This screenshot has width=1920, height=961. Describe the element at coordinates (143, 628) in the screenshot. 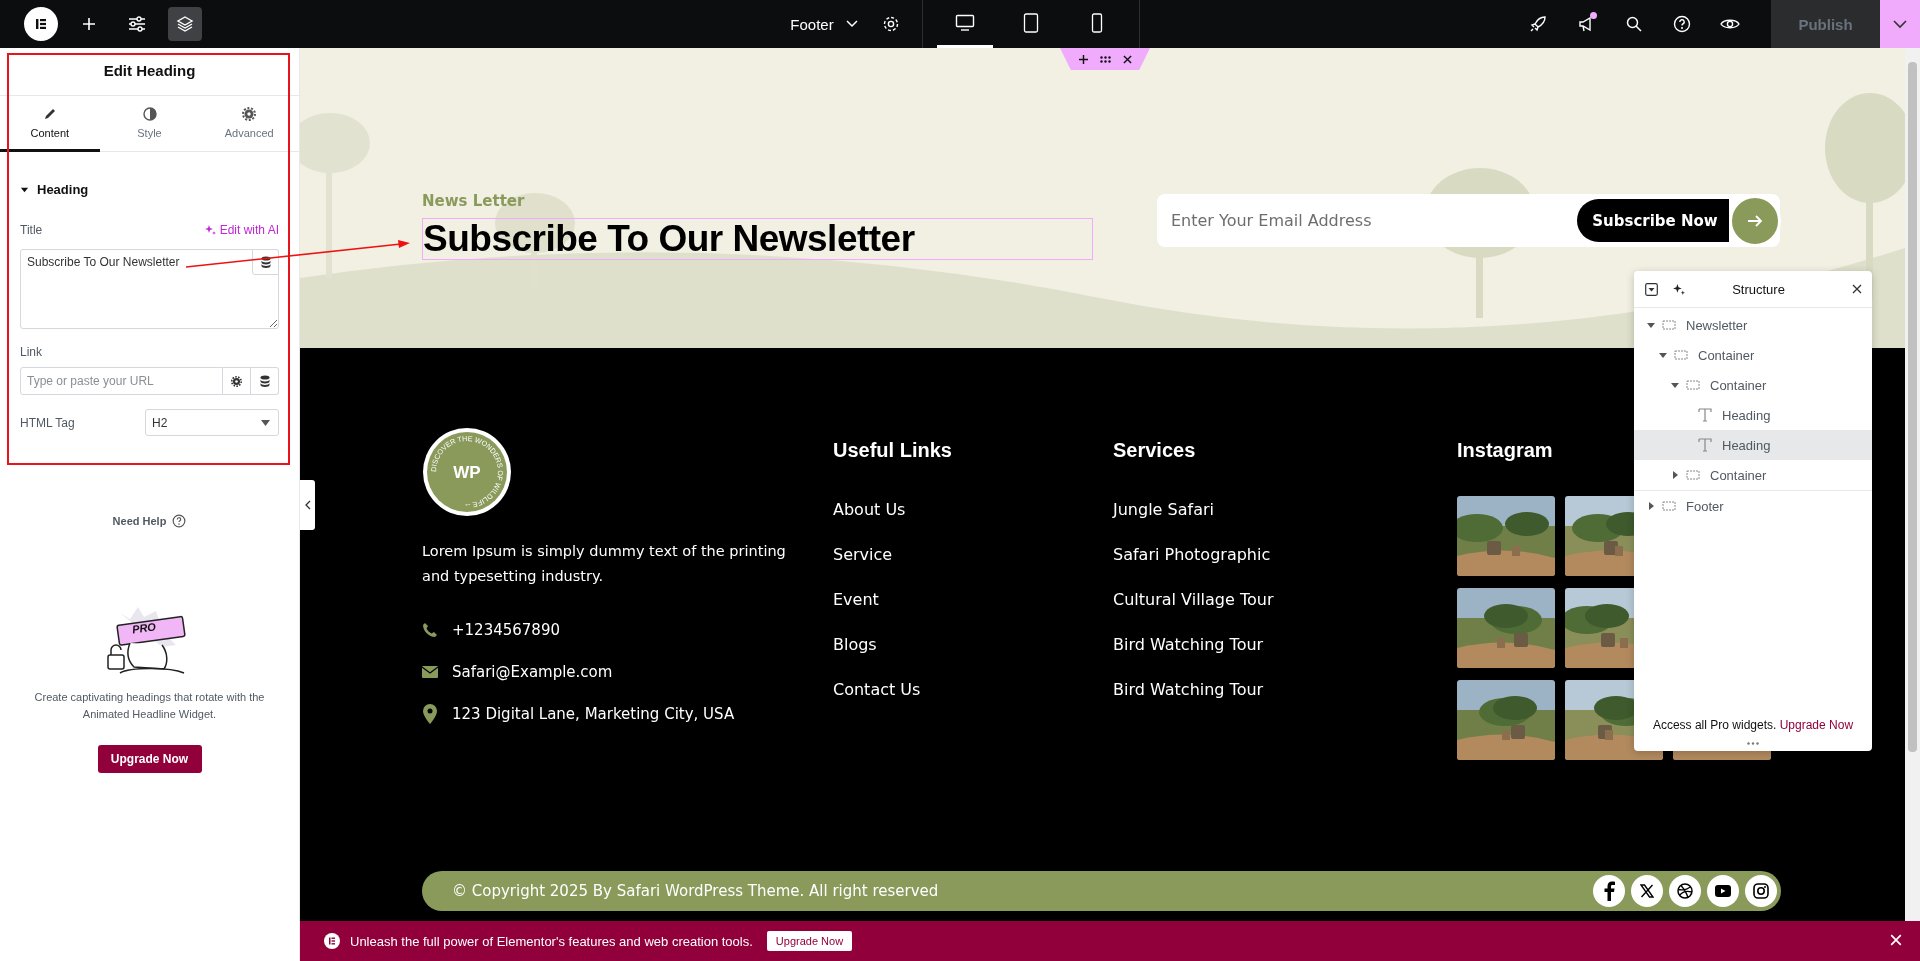

I see `pro-label: PRO` at that location.